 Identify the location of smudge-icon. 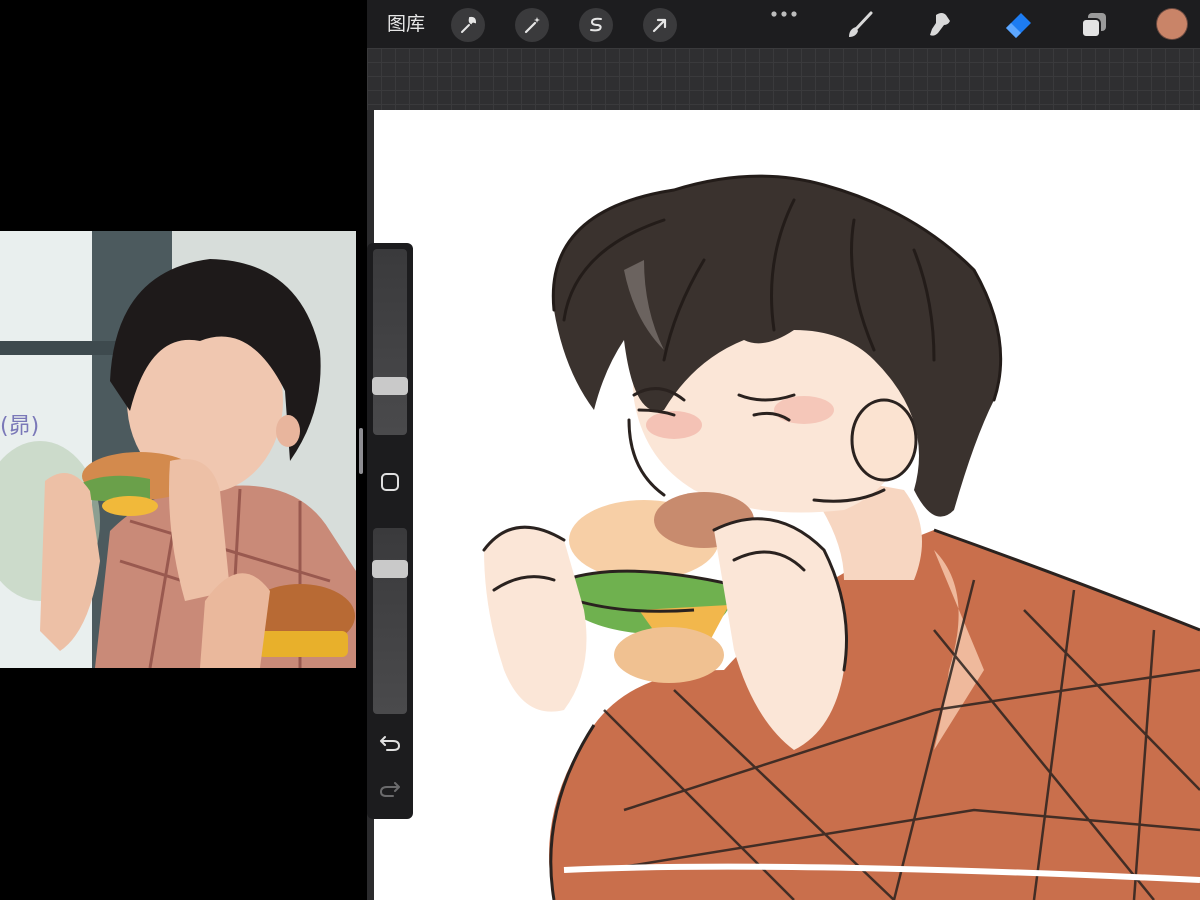
(940, 25).